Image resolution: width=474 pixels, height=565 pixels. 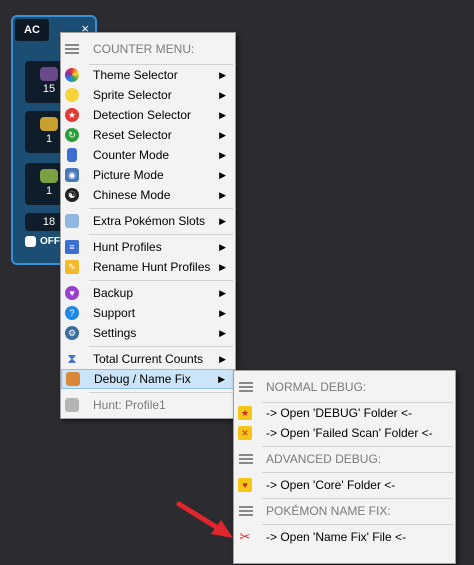 I want to click on menu-item-detection-selector: ★ Detection Selector ▶, so click(x=148, y=115).